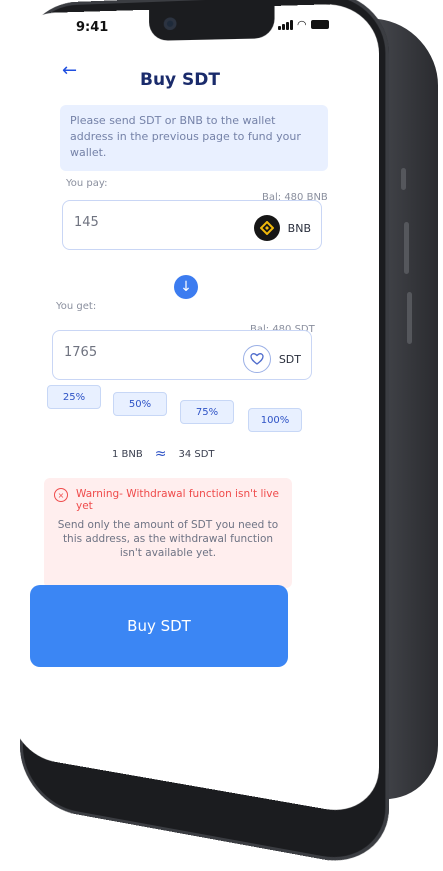 The height and width of the screenshot is (871, 443). What do you see at coordinates (74, 397) in the screenshot?
I see `percent-25-button: 25%` at bounding box center [74, 397].